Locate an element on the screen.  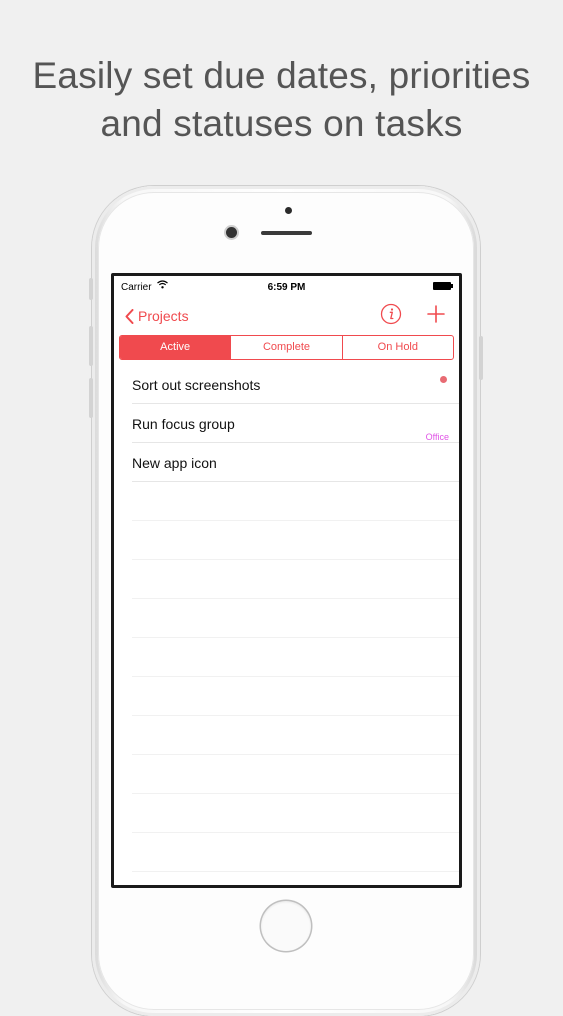
earpiece-speaker is located at coordinates (286, 233).